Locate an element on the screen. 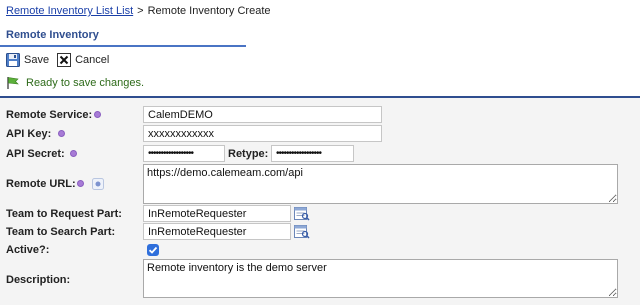  team-search-input is located at coordinates (217, 231).